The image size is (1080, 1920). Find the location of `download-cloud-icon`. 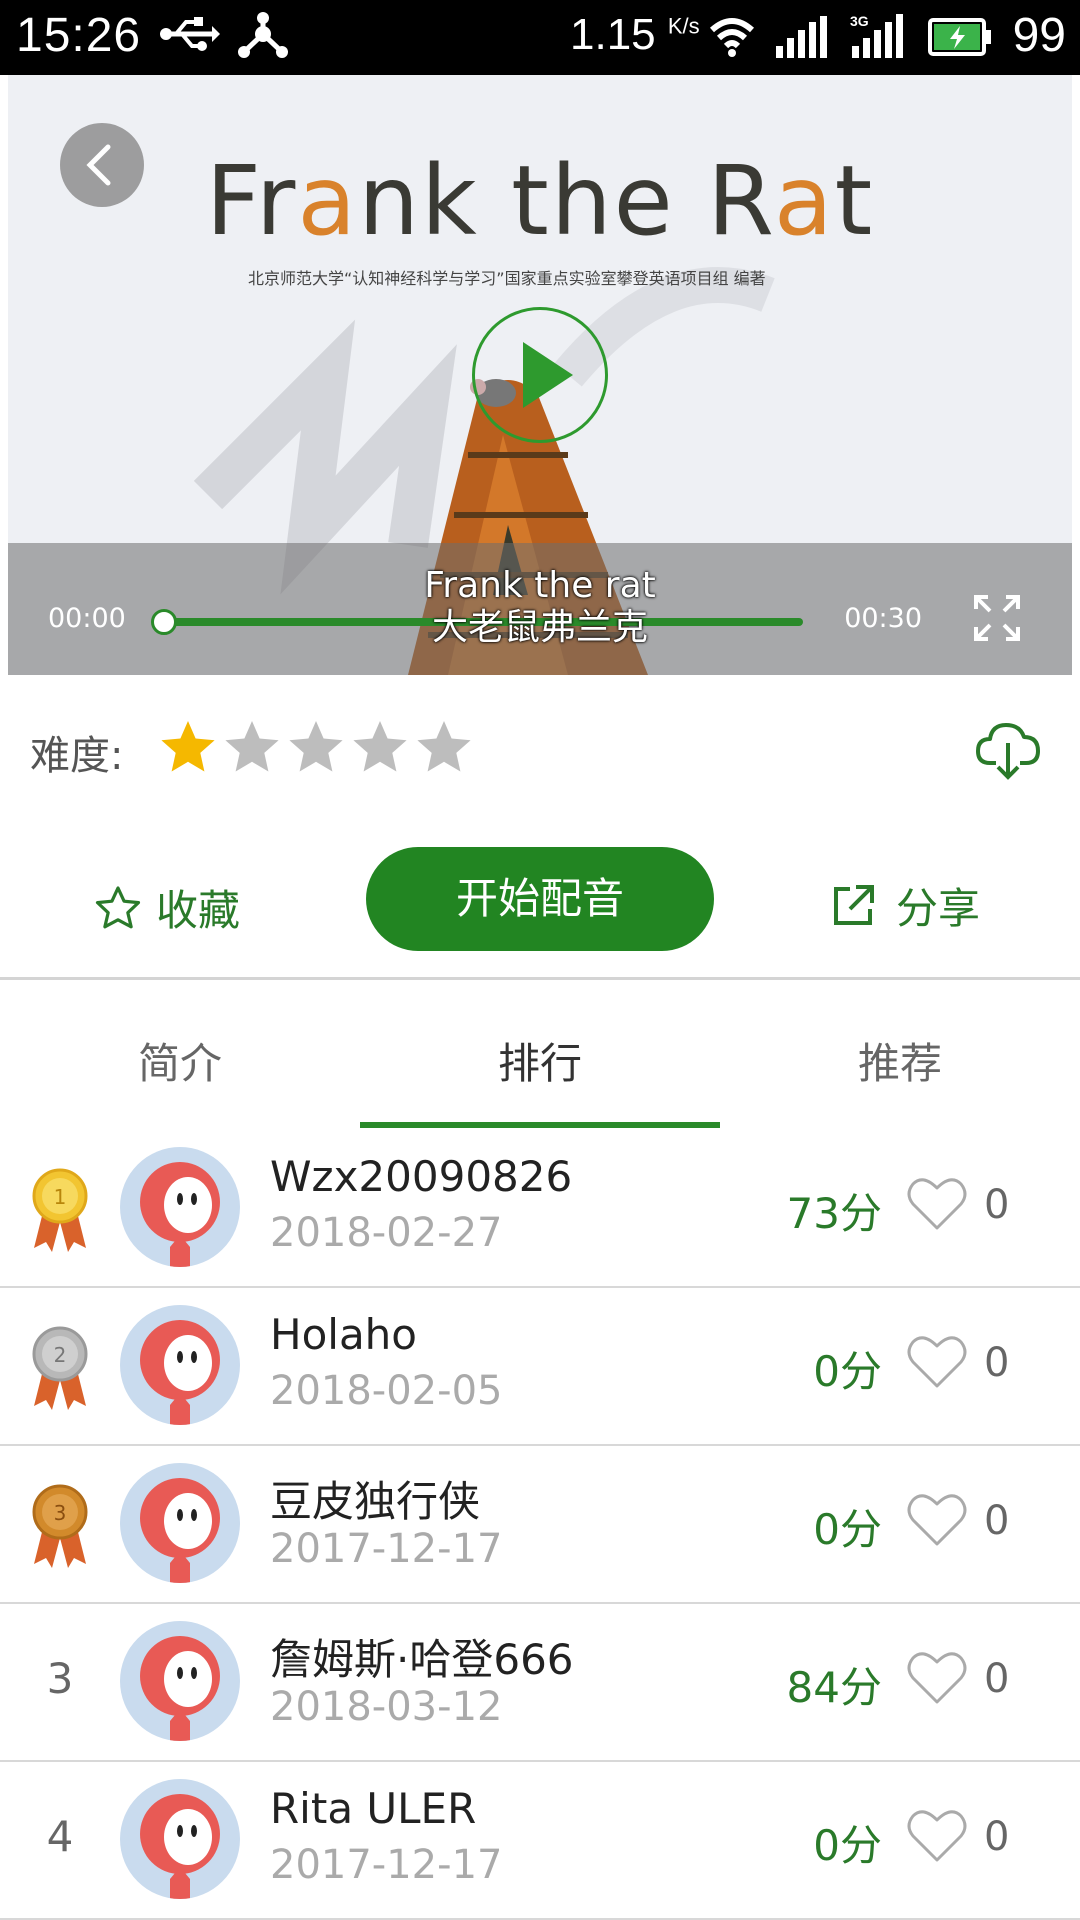

download-cloud-icon is located at coordinates (1009, 752).